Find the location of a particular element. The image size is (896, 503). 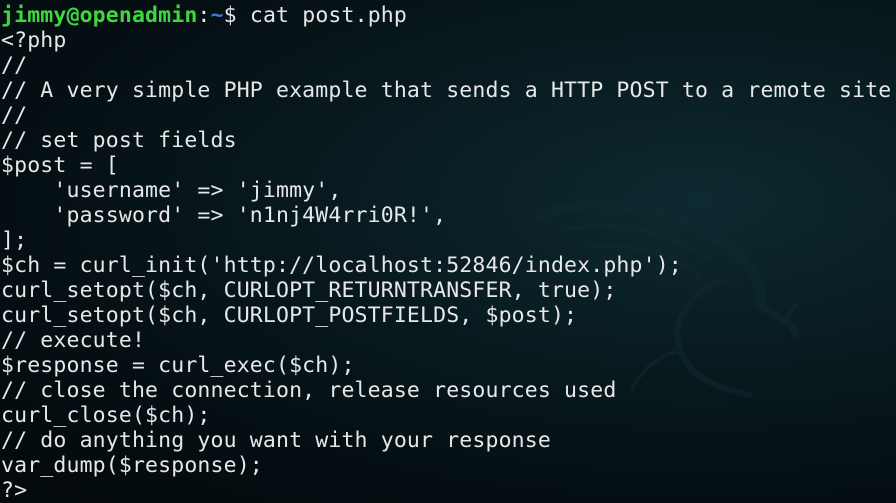

code-line: ]; is located at coordinates (14, 240).